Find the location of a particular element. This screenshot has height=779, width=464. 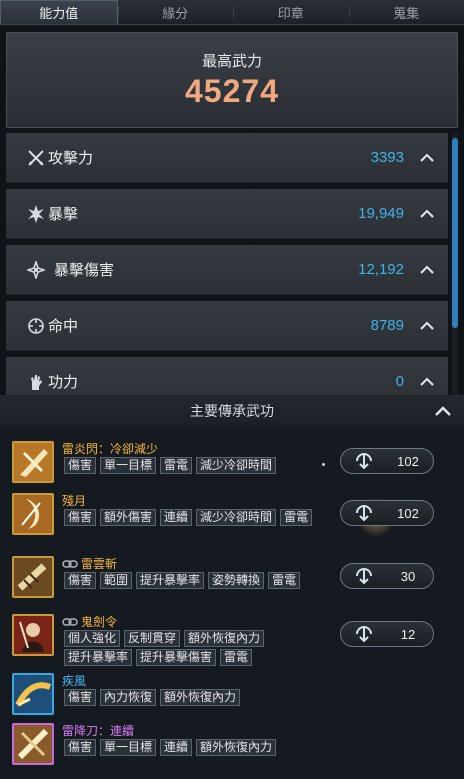

lightning-slash-skill-icon is located at coordinates (33, 462).